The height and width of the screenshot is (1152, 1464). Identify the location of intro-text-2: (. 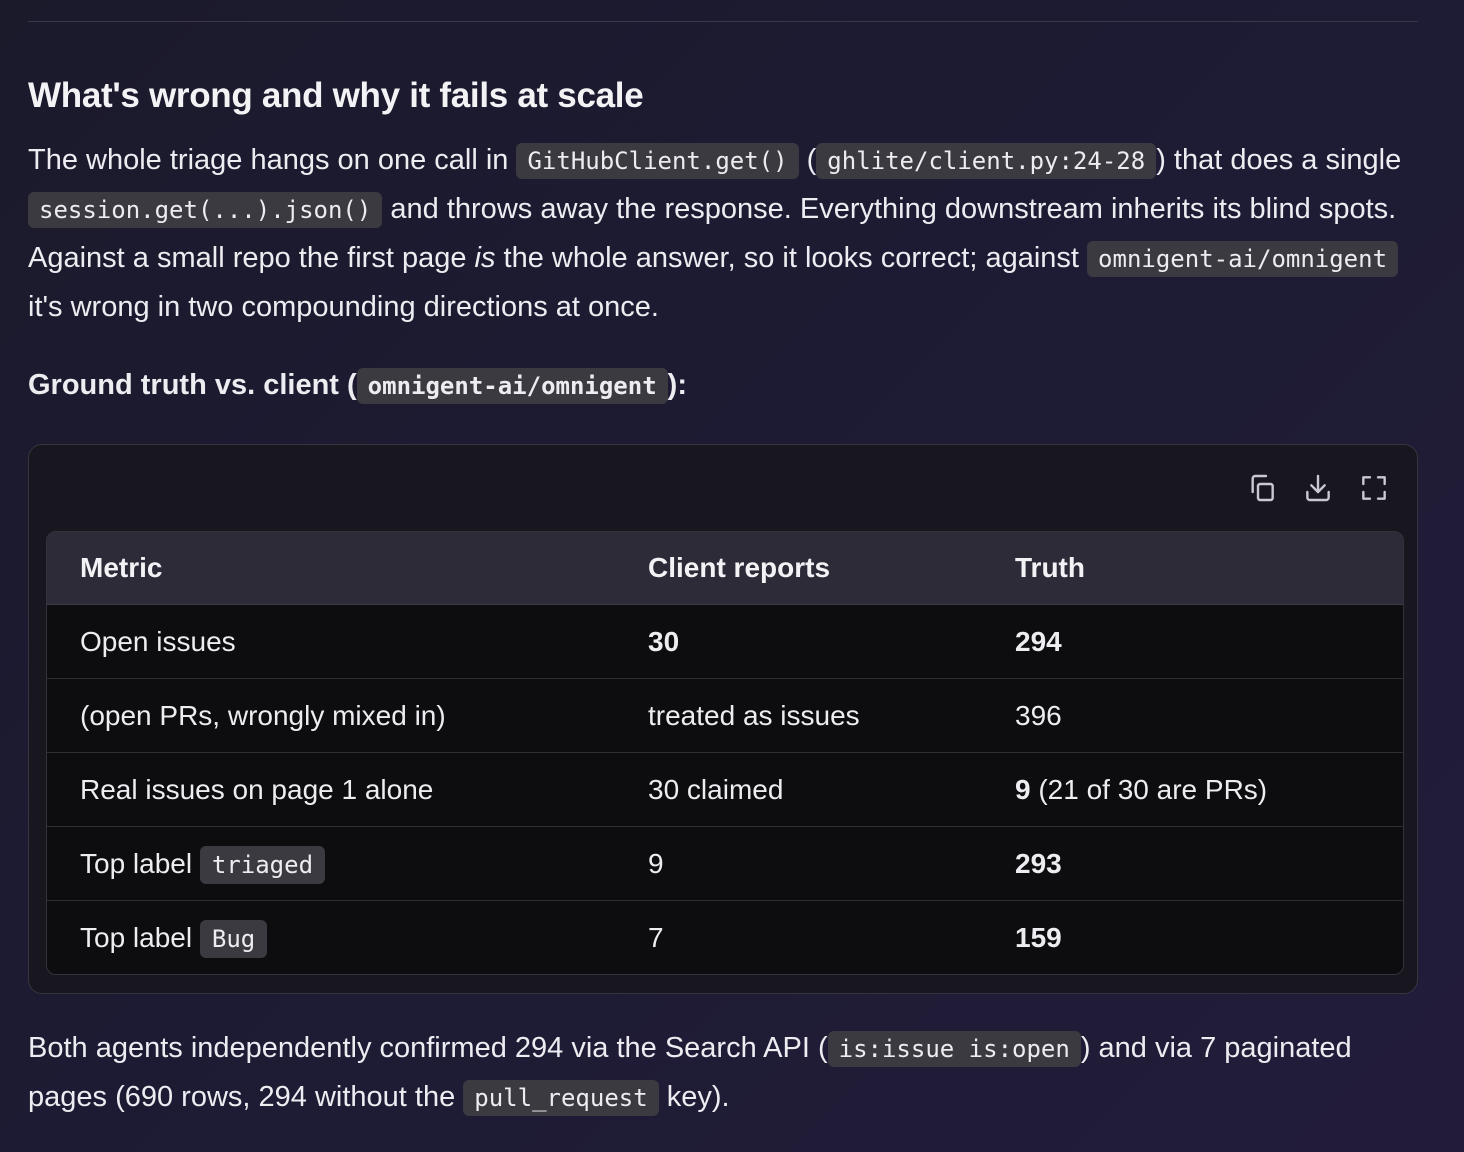
(807, 160).